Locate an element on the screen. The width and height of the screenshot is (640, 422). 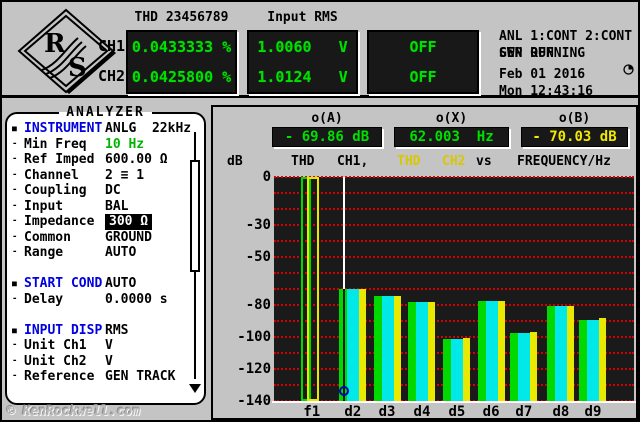
chart-title-token: vs is located at coordinates (484, 161).